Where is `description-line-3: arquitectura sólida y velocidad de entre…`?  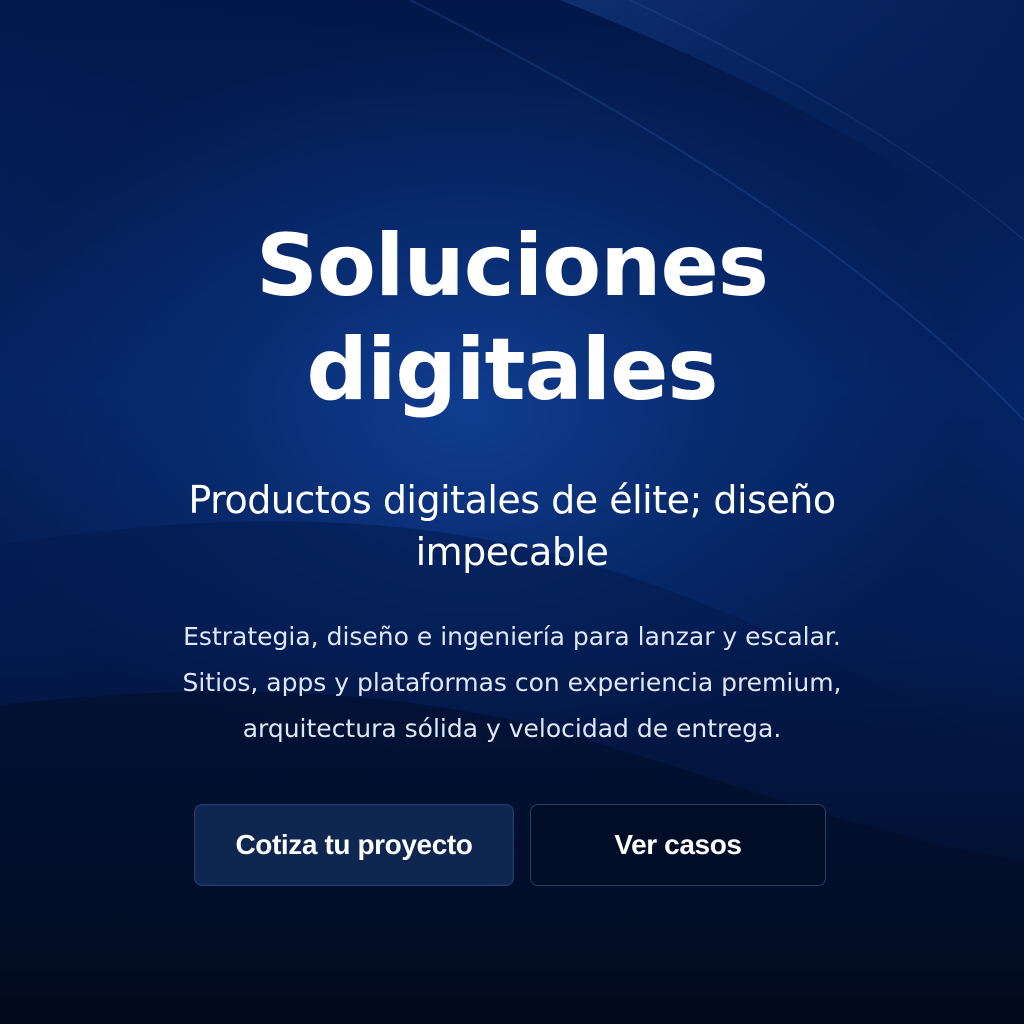
description-line-3: arquitectura sólida y velocidad de entre… is located at coordinates (512, 728).